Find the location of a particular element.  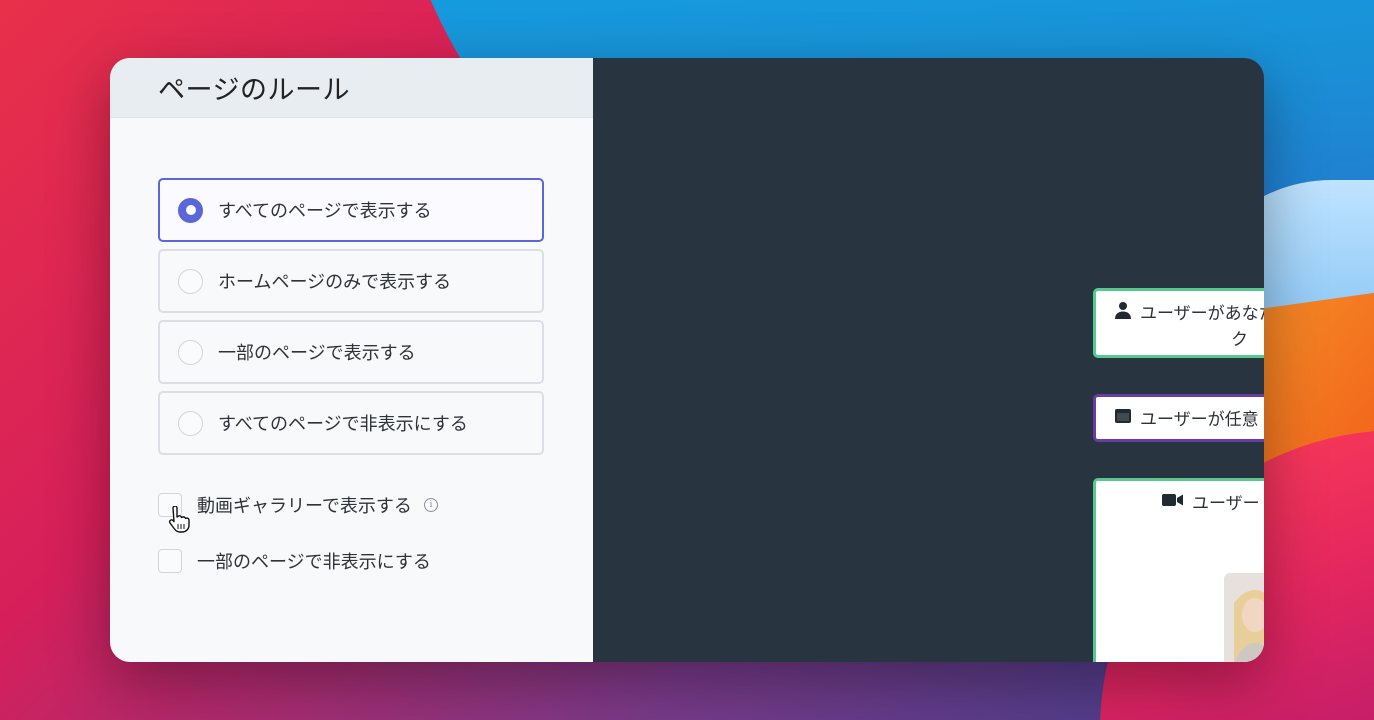

checkbox-show-video-gallery: 動画ギャラリーで表示する i is located at coordinates (298, 505).